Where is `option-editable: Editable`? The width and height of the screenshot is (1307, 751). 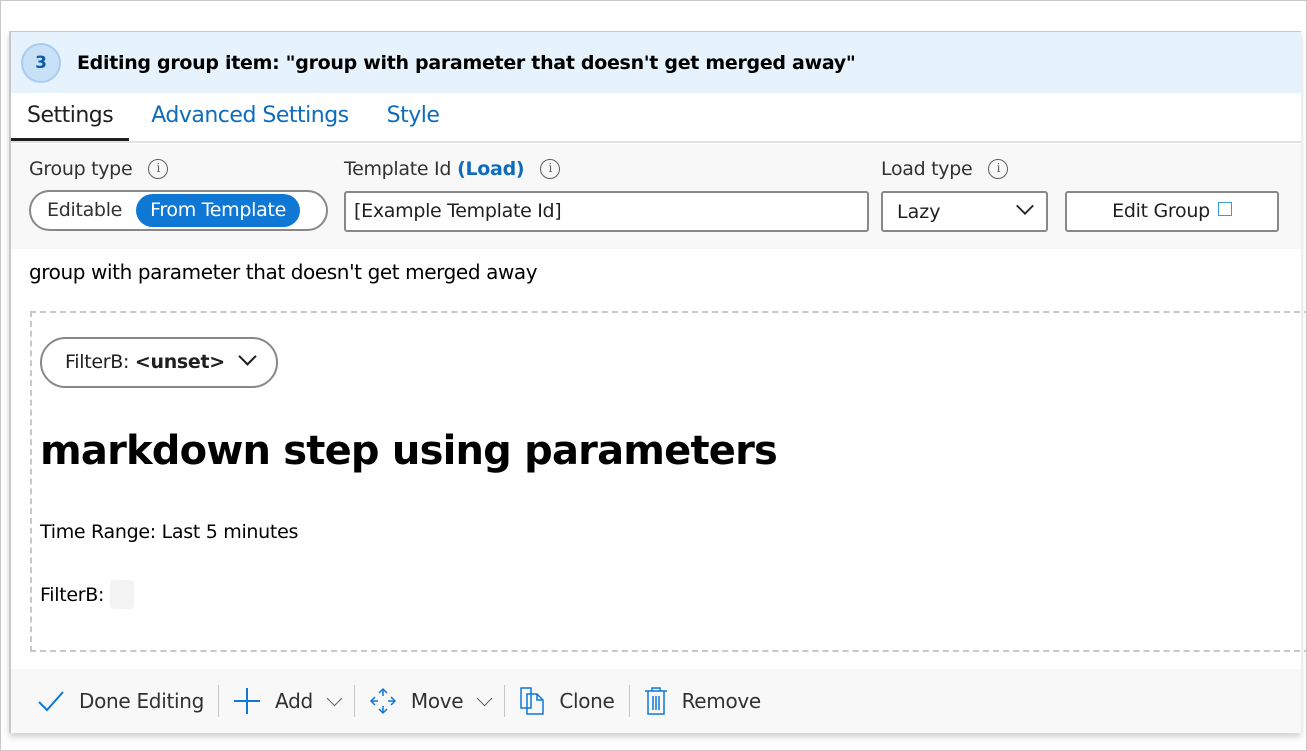 option-editable: Editable is located at coordinates (84, 210).